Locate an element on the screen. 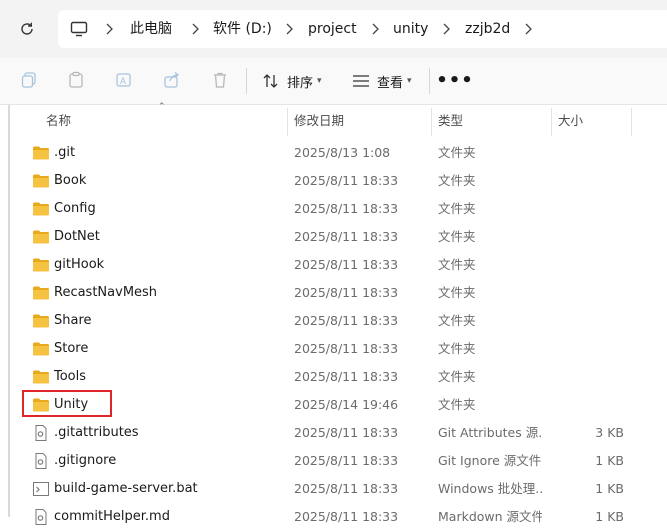 This screenshot has height=531, width=667. column-header-name: 名称 is located at coordinates (58, 120).